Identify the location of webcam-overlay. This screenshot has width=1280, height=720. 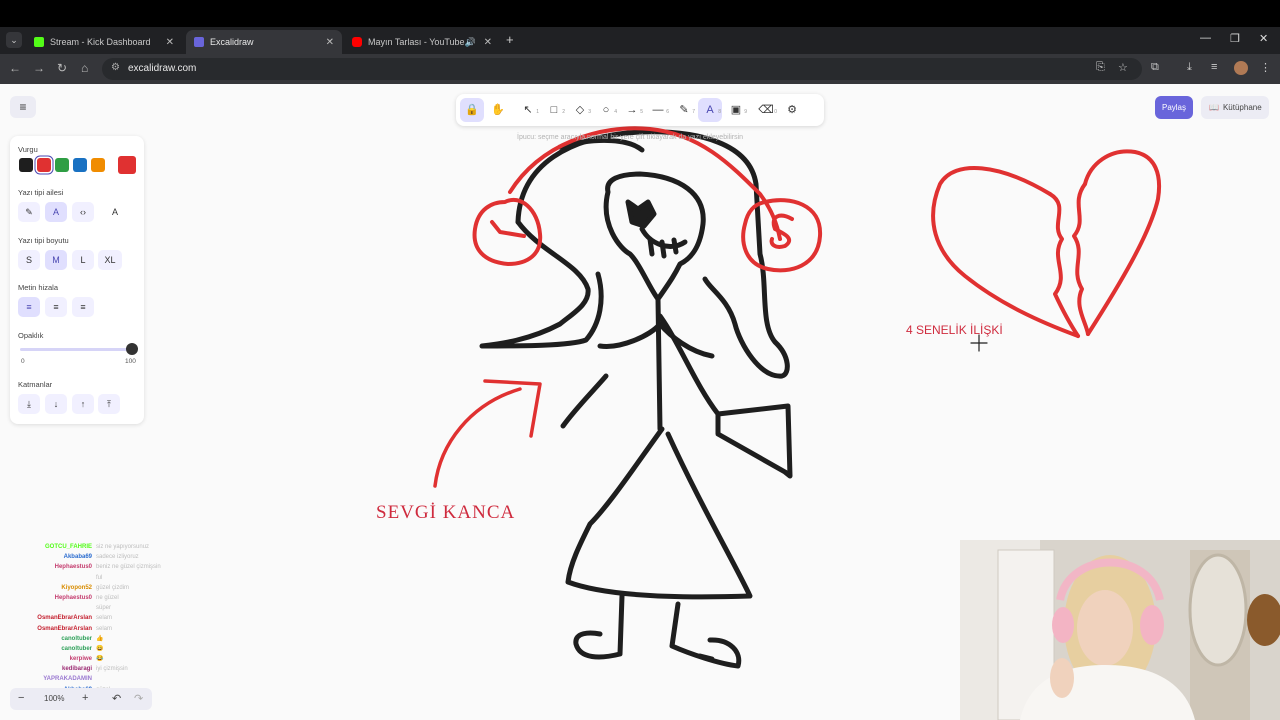
(1120, 630).